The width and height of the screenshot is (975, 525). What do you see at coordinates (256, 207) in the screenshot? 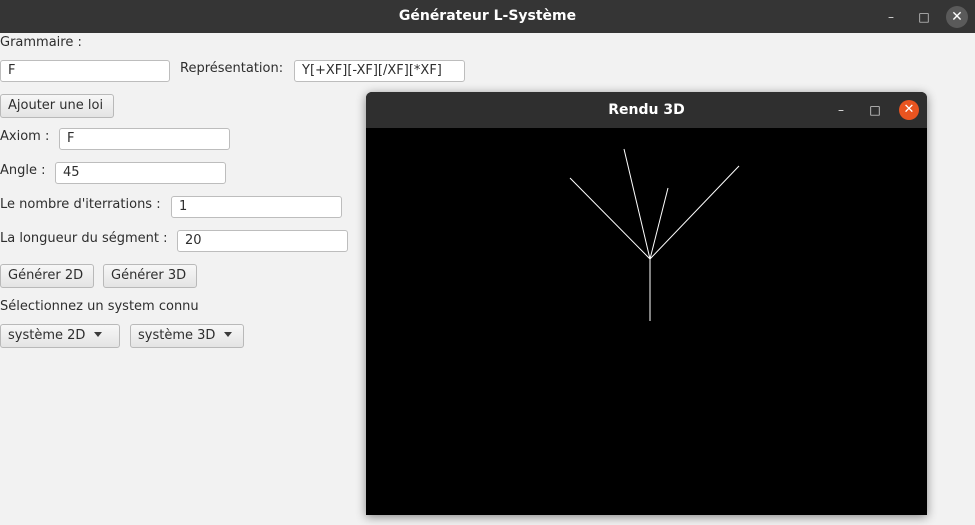
I see `iterations-input: 1` at bounding box center [256, 207].